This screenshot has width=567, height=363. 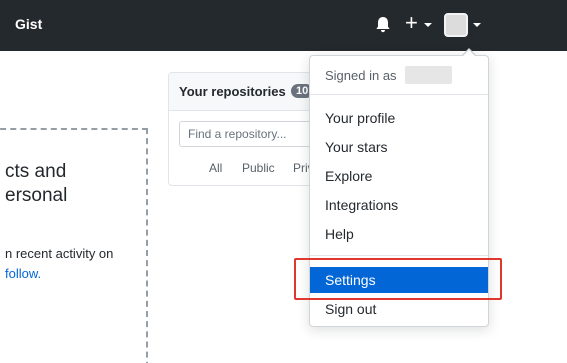 What do you see at coordinates (398, 279) in the screenshot?
I see `settings-highlight-box` at bounding box center [398, 279].